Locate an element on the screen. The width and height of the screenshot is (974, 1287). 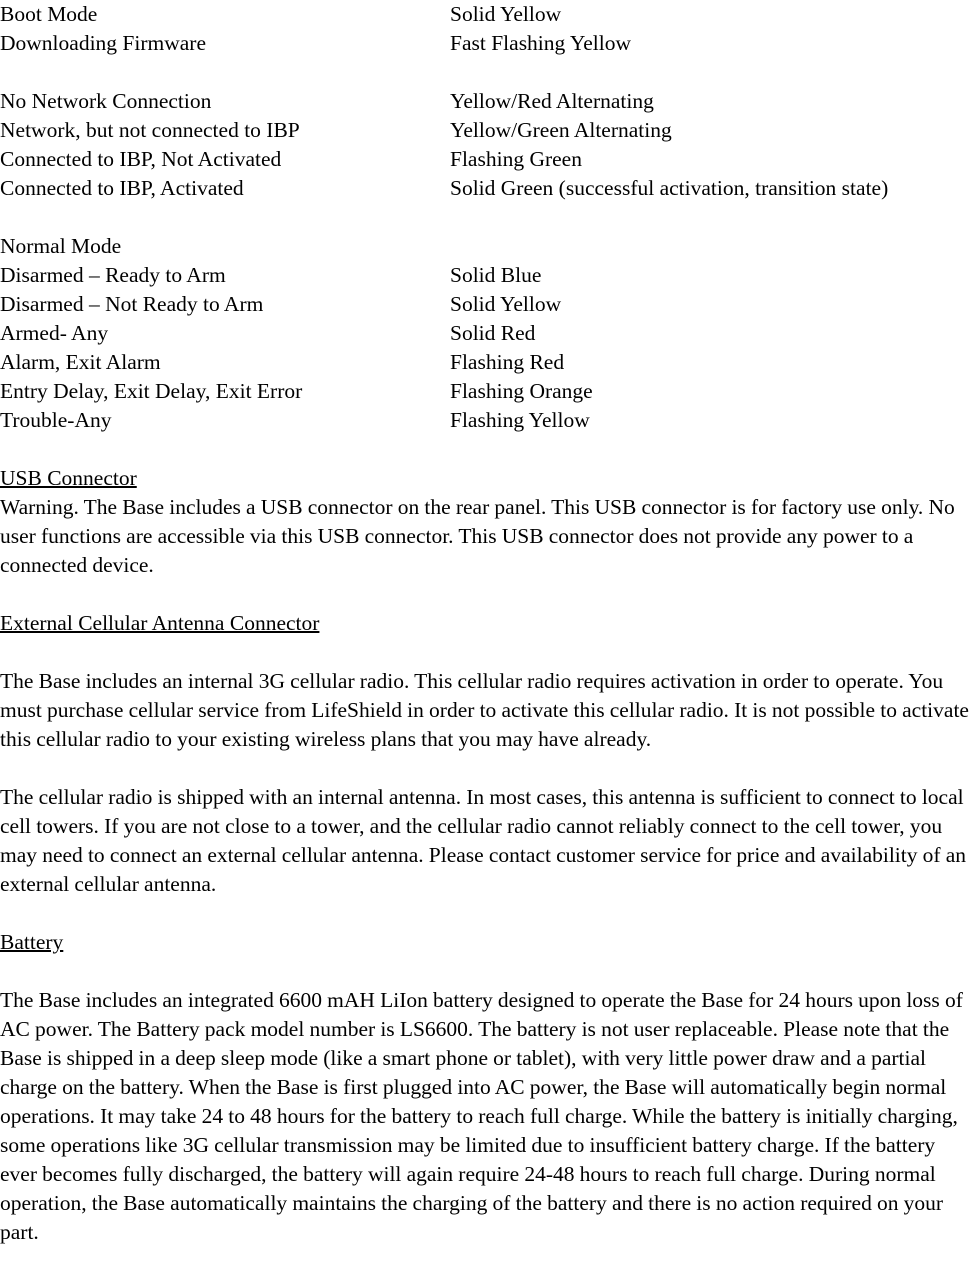
led-state-label: Network, but not connected to IBP is located at coordinates (150, 130).